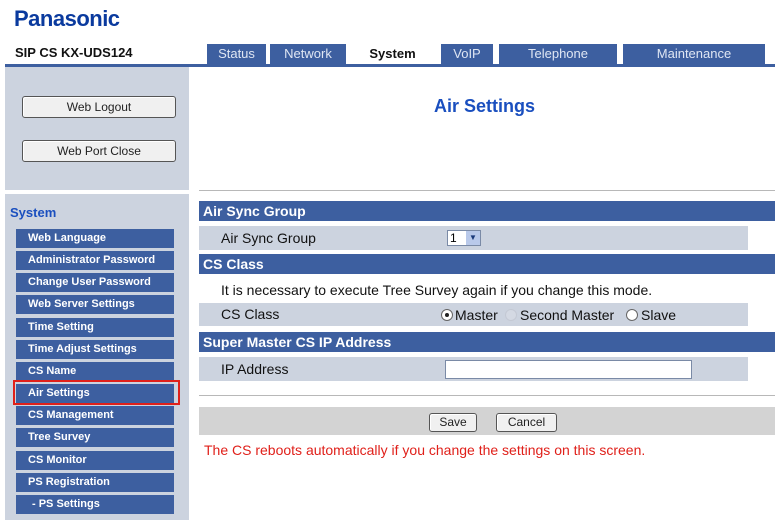 This screenshot has width=780, height=520. Describe the element at coordinates (453, 422) in the screenshot. I see `save-button: Save` at that location.